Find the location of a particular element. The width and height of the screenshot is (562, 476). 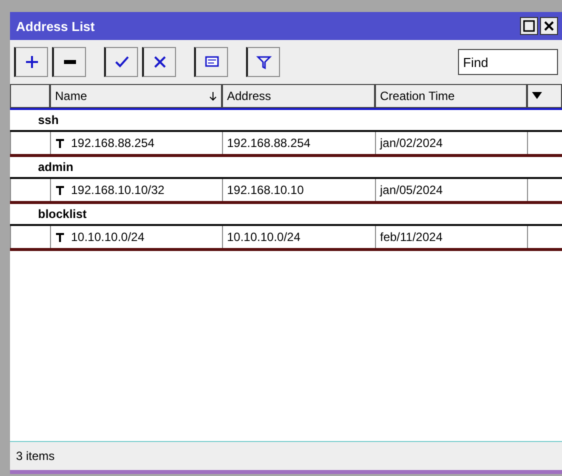

find-field: Find is located at coordinates (508, 62).